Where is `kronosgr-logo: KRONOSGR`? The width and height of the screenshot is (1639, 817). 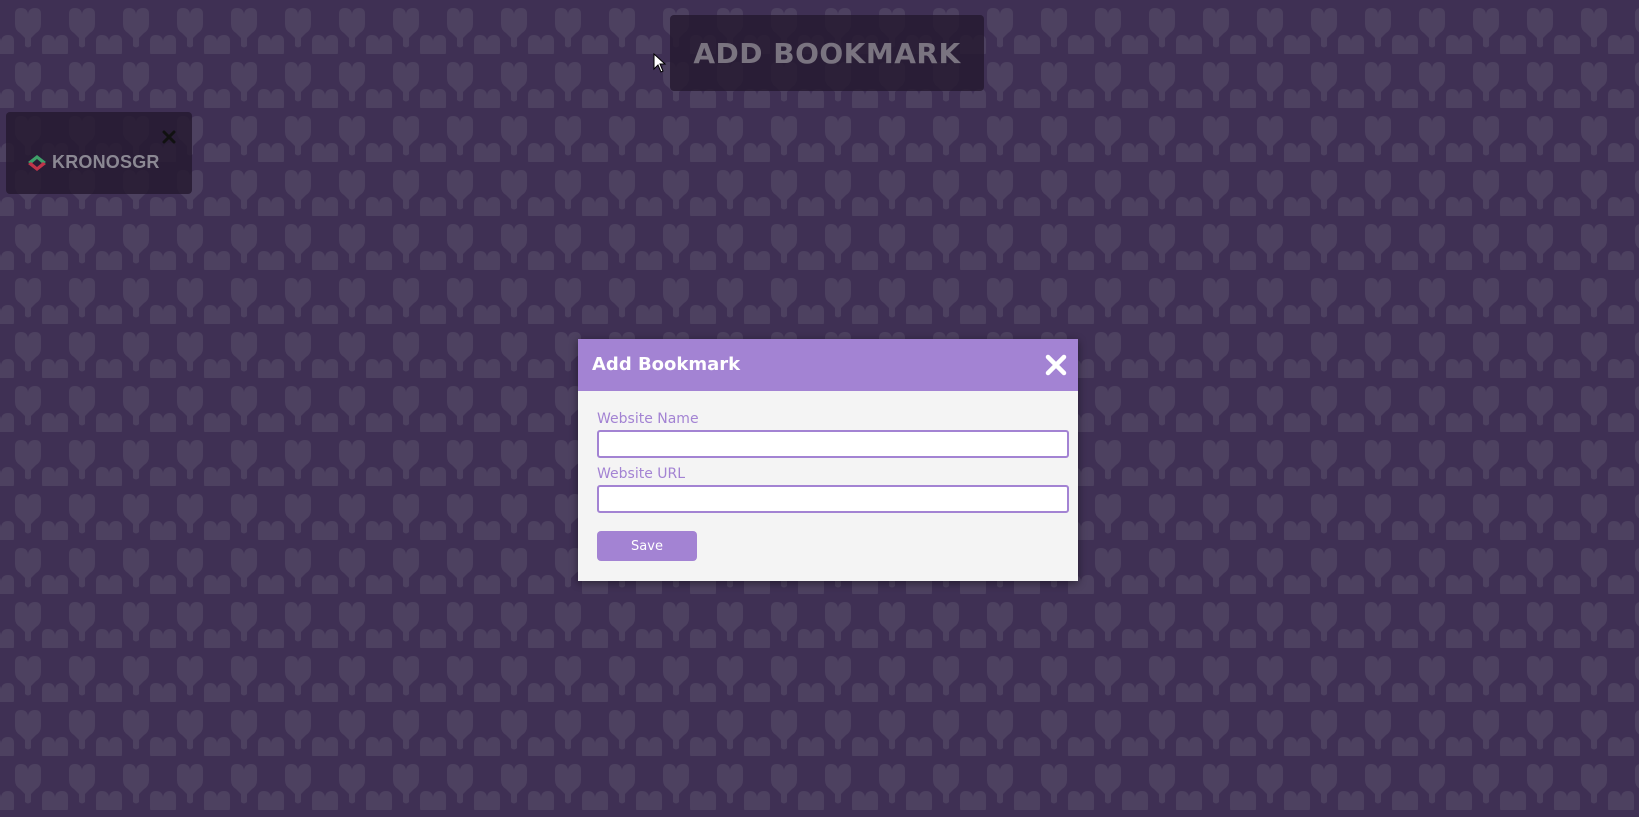
kronosgr-logo: KRONOSGR is located at coordinates (93, 162).